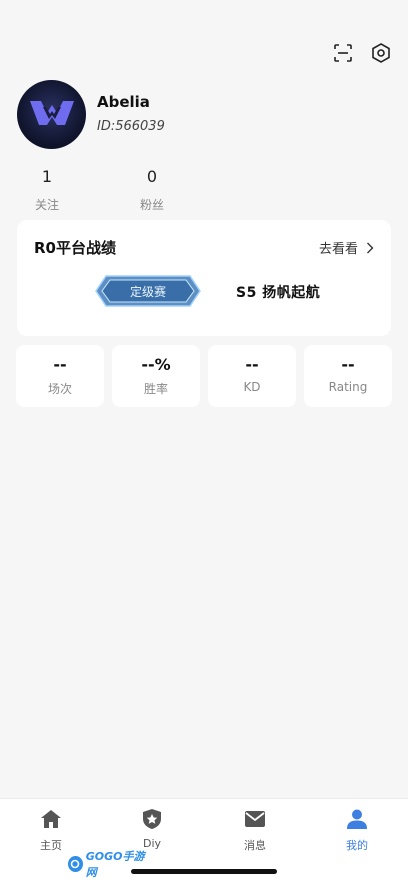  I want to click on avatar, so click(51, 114).